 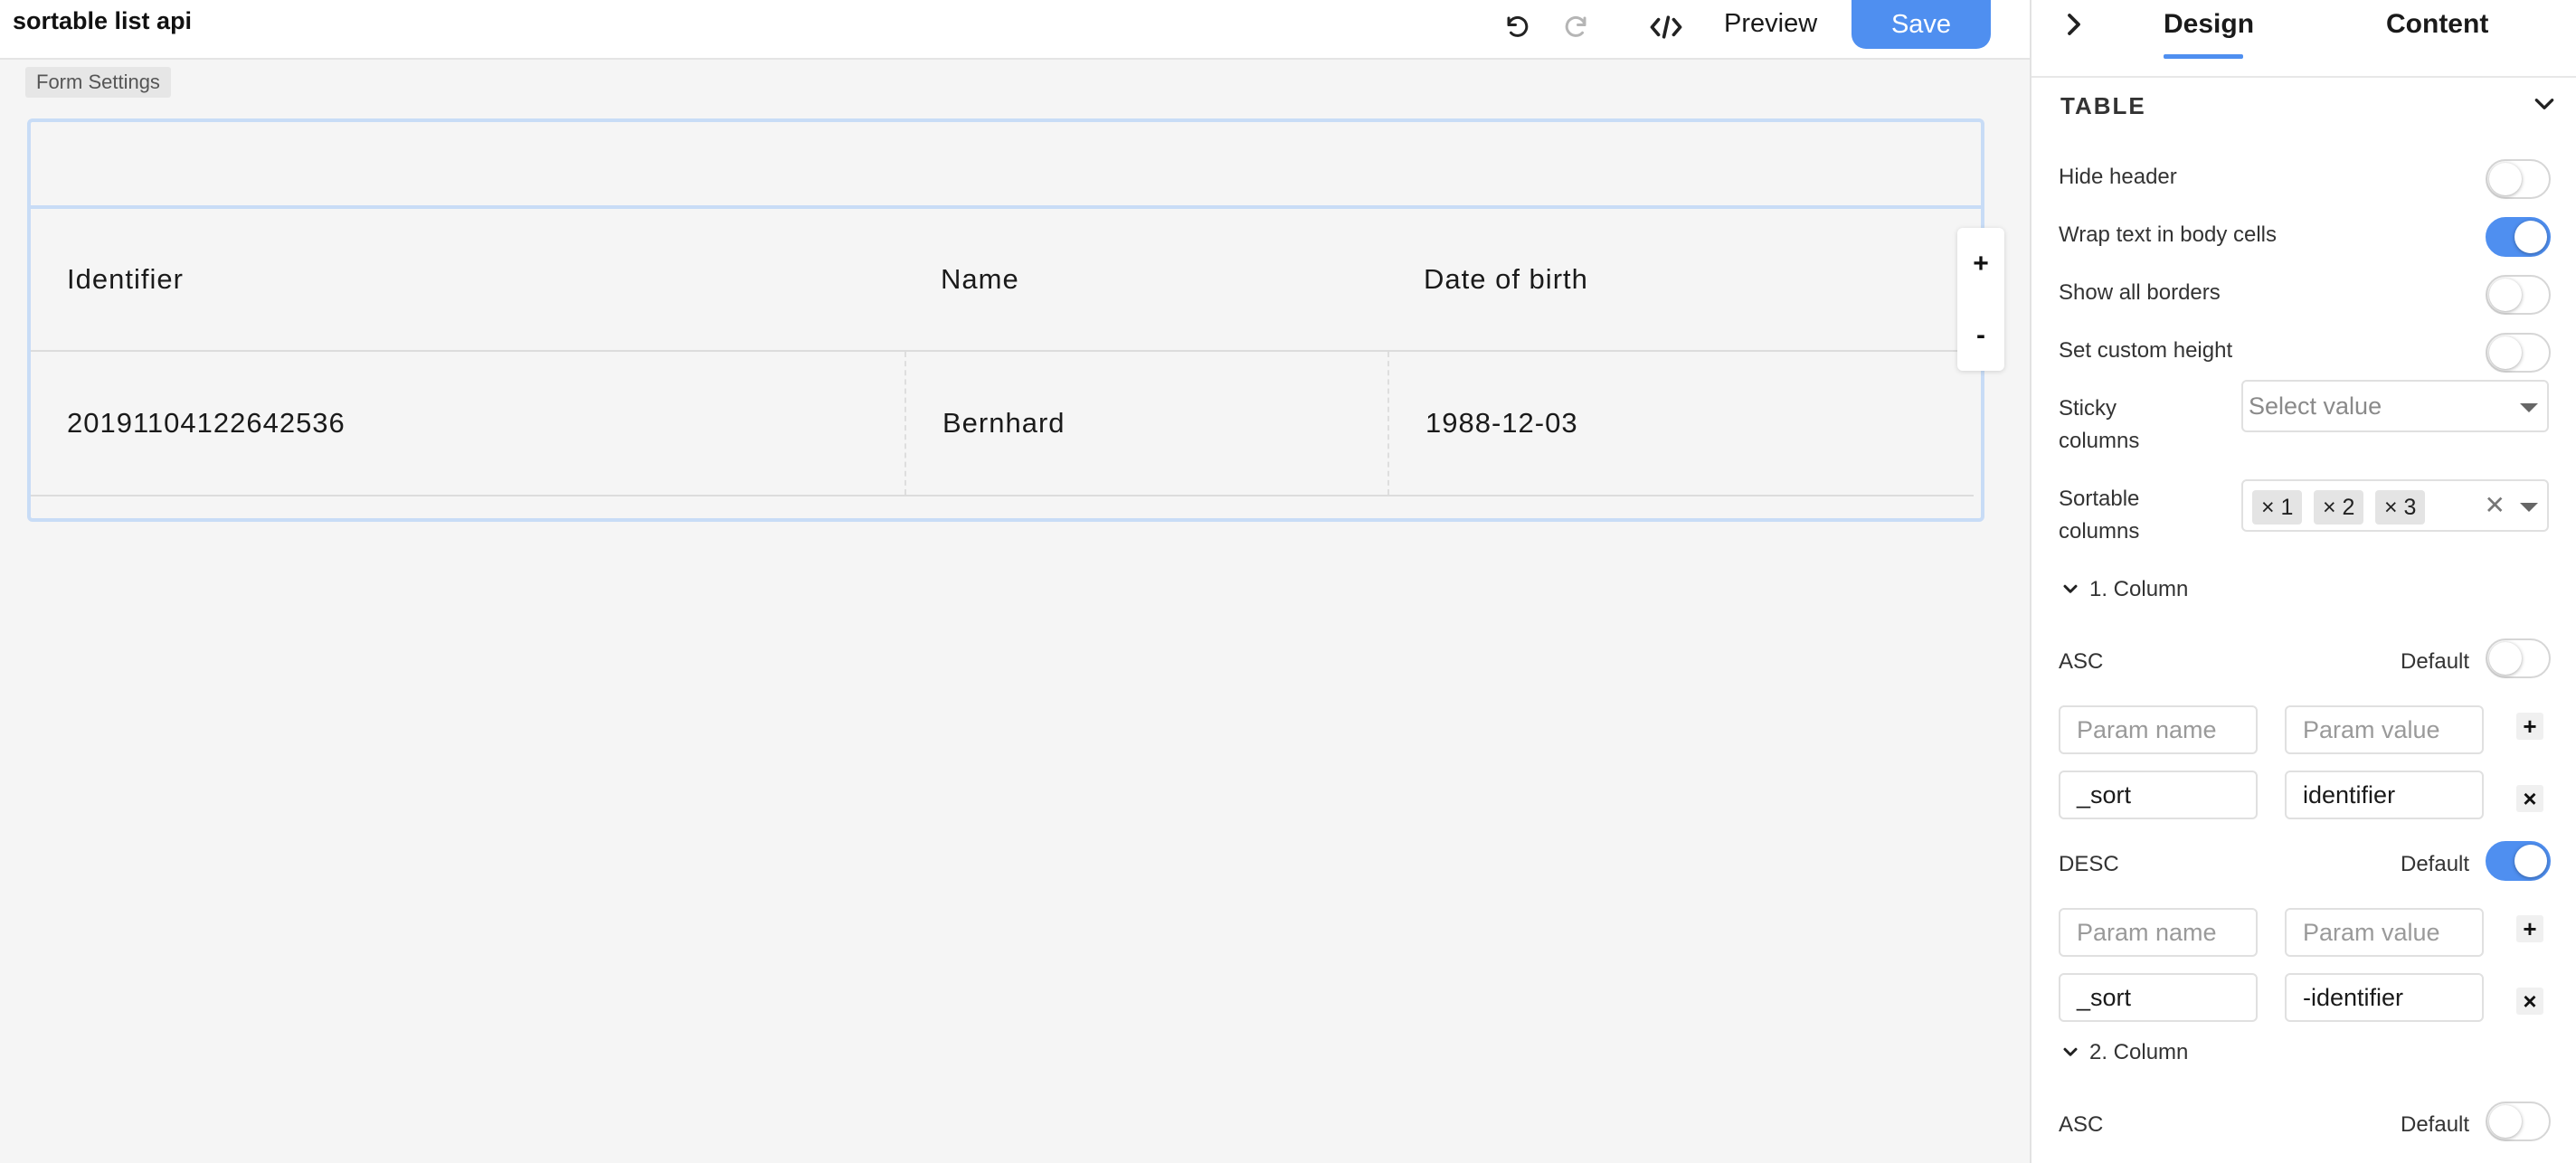 What do you see at coordinates (1680, 423) in the screenshot?
I see `table-cell: 1988-12-03` at bounding box center [1680, 423].